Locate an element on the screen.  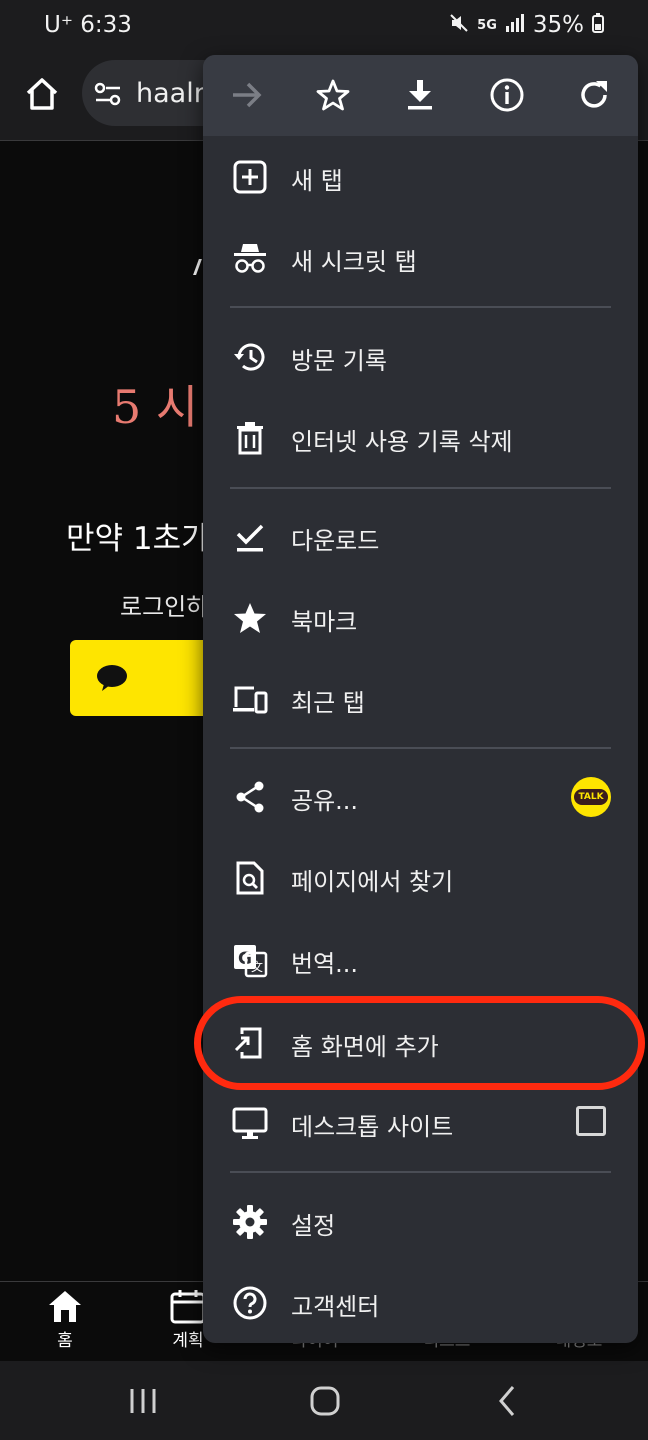
status-bar: U⁺ 6:33 5G 35% is located at coordinates (324, 27).